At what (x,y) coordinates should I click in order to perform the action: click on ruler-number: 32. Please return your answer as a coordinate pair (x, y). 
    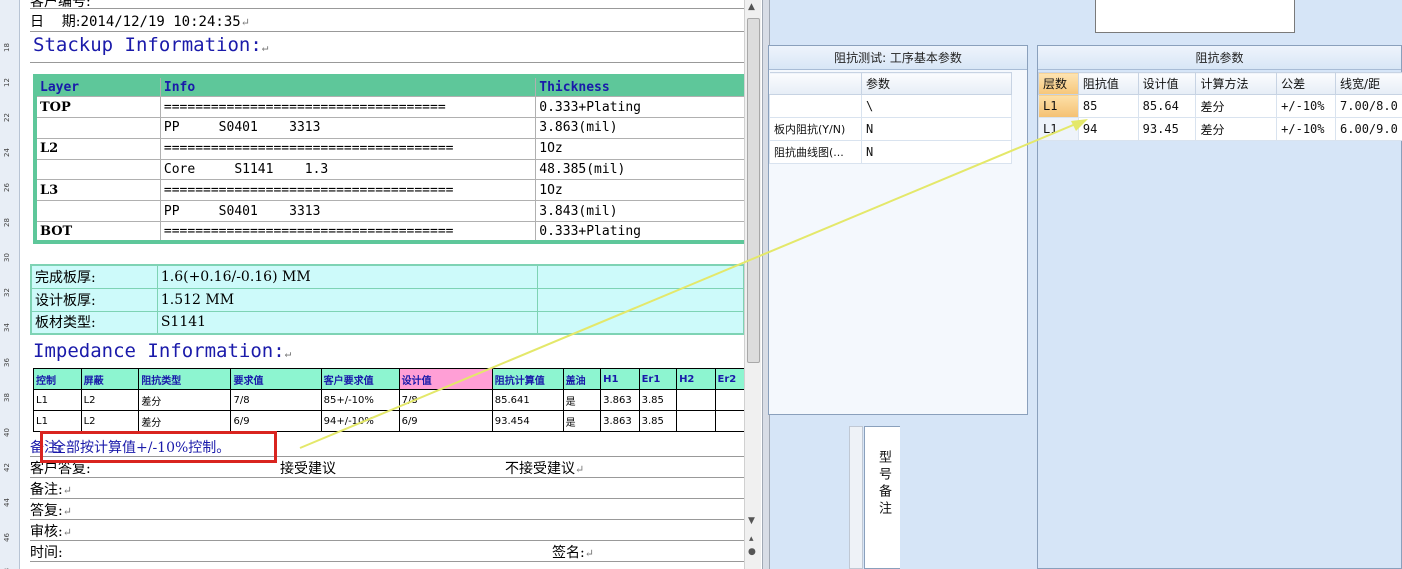
    Looking at the image, I should click on (7, 292).